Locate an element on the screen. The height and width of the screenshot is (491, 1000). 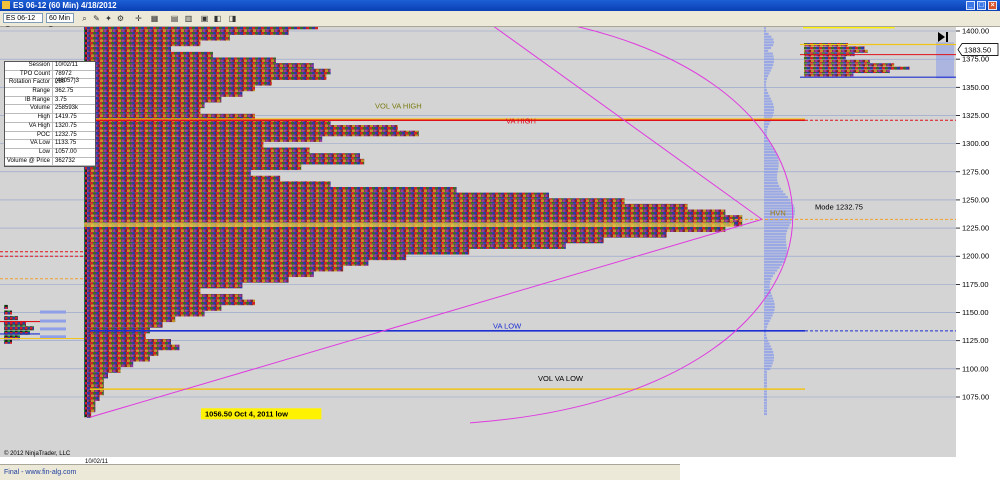
chart-style-icon: ▥ is located at coordinates (188, 18).